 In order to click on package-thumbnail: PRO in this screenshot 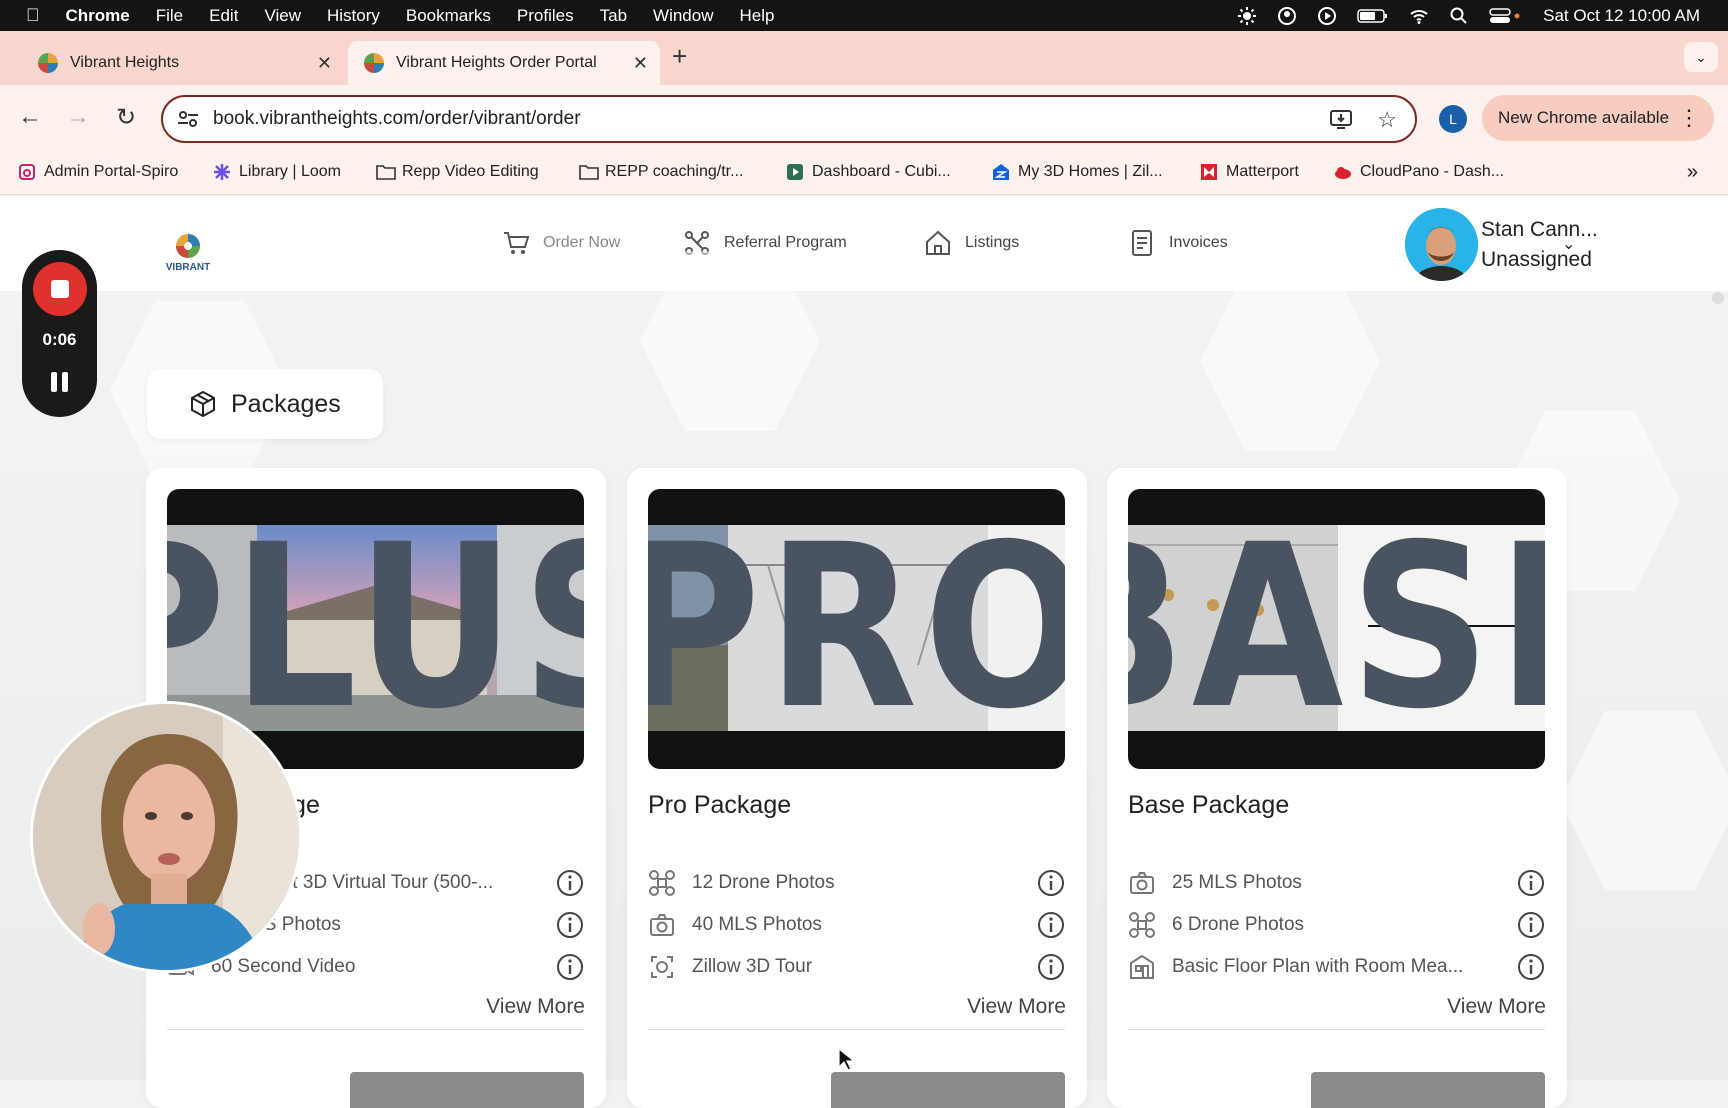, I will do `click(856, 629)`.